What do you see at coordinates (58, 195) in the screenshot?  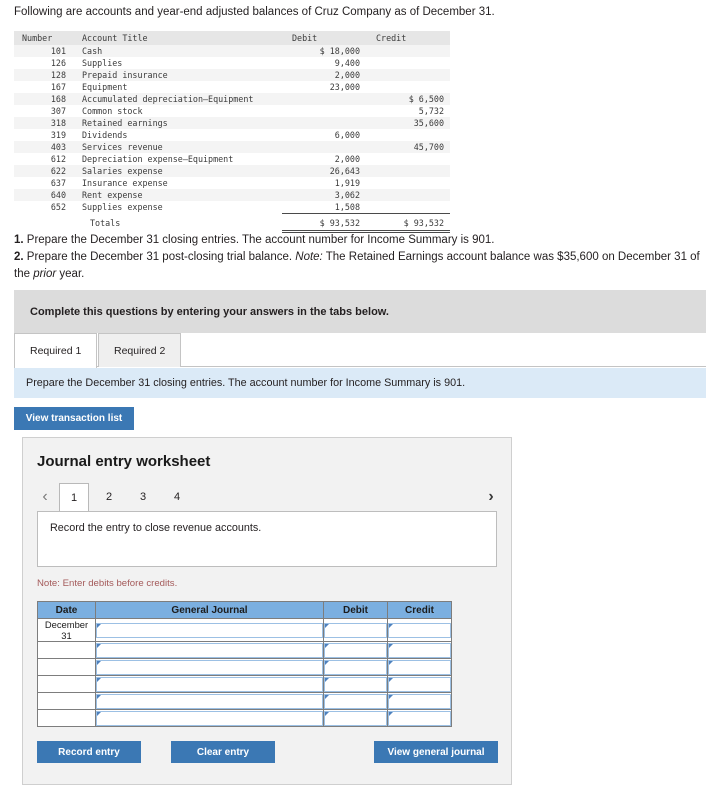 I see `cell-number: 640` at bounding box center [58, 195].